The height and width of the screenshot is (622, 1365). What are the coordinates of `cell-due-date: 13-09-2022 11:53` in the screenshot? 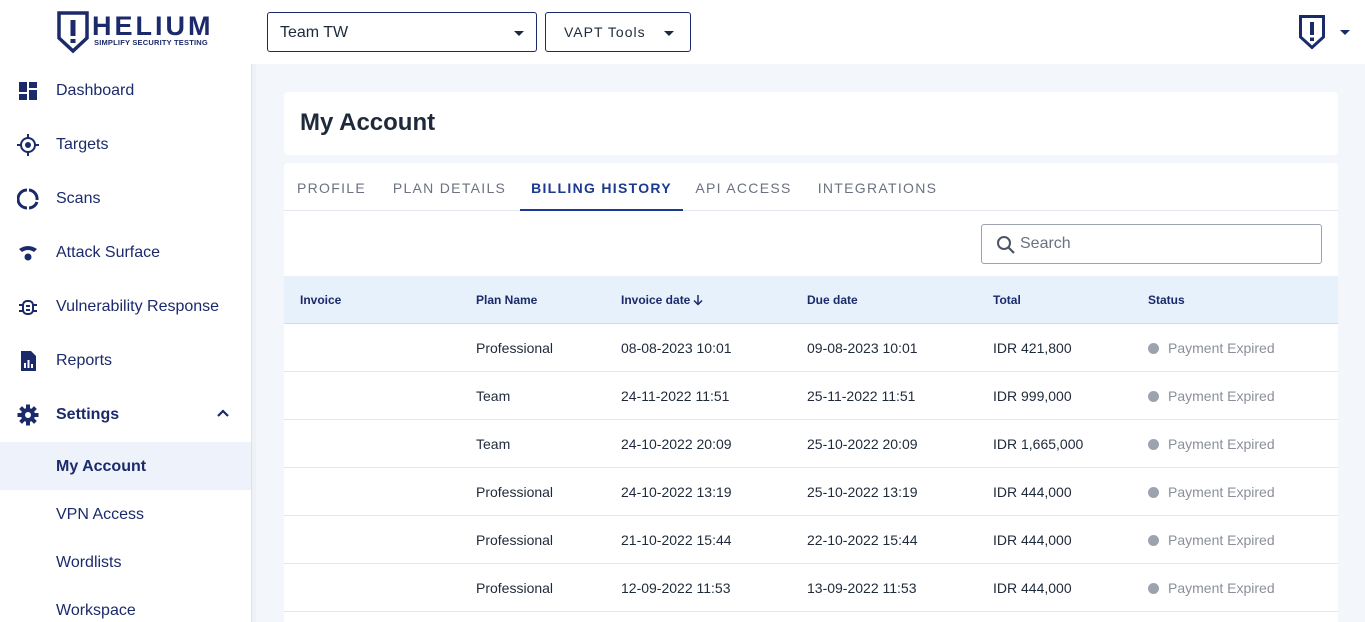 It's located at (862, 588).